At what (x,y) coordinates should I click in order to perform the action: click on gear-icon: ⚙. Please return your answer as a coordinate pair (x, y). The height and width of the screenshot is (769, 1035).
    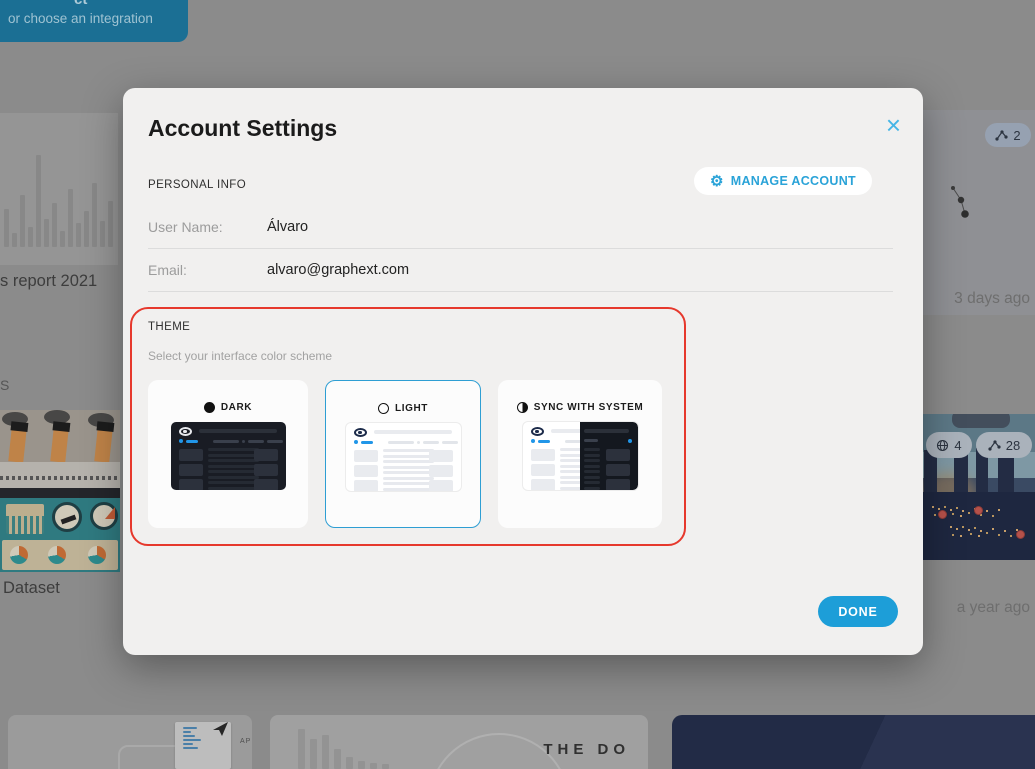
    Looking at the image, I should click on (716, 181).